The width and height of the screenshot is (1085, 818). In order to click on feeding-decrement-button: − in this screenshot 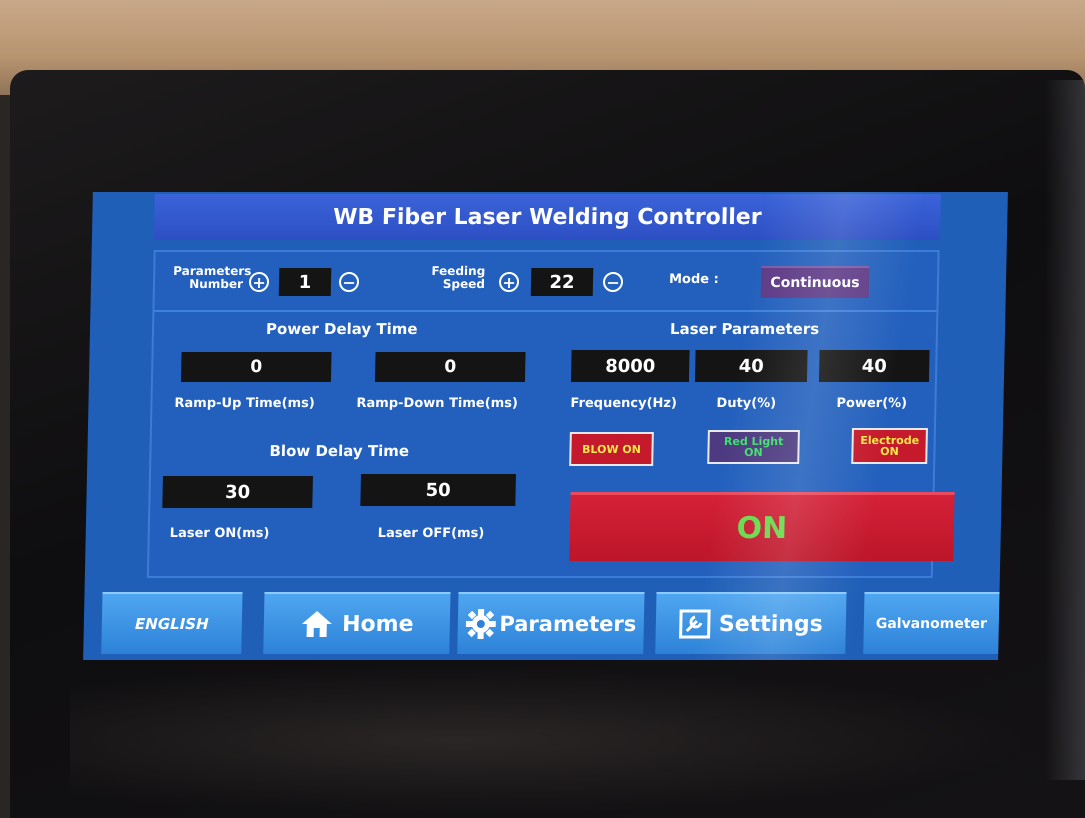, I will do `click(613, 282)`.